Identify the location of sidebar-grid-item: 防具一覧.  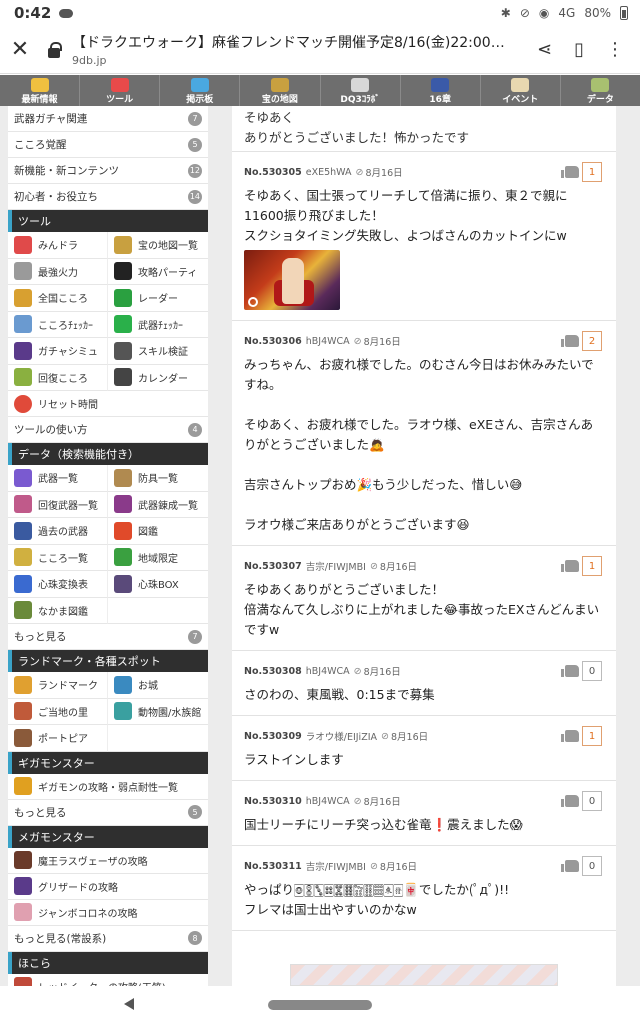
(158, 478).